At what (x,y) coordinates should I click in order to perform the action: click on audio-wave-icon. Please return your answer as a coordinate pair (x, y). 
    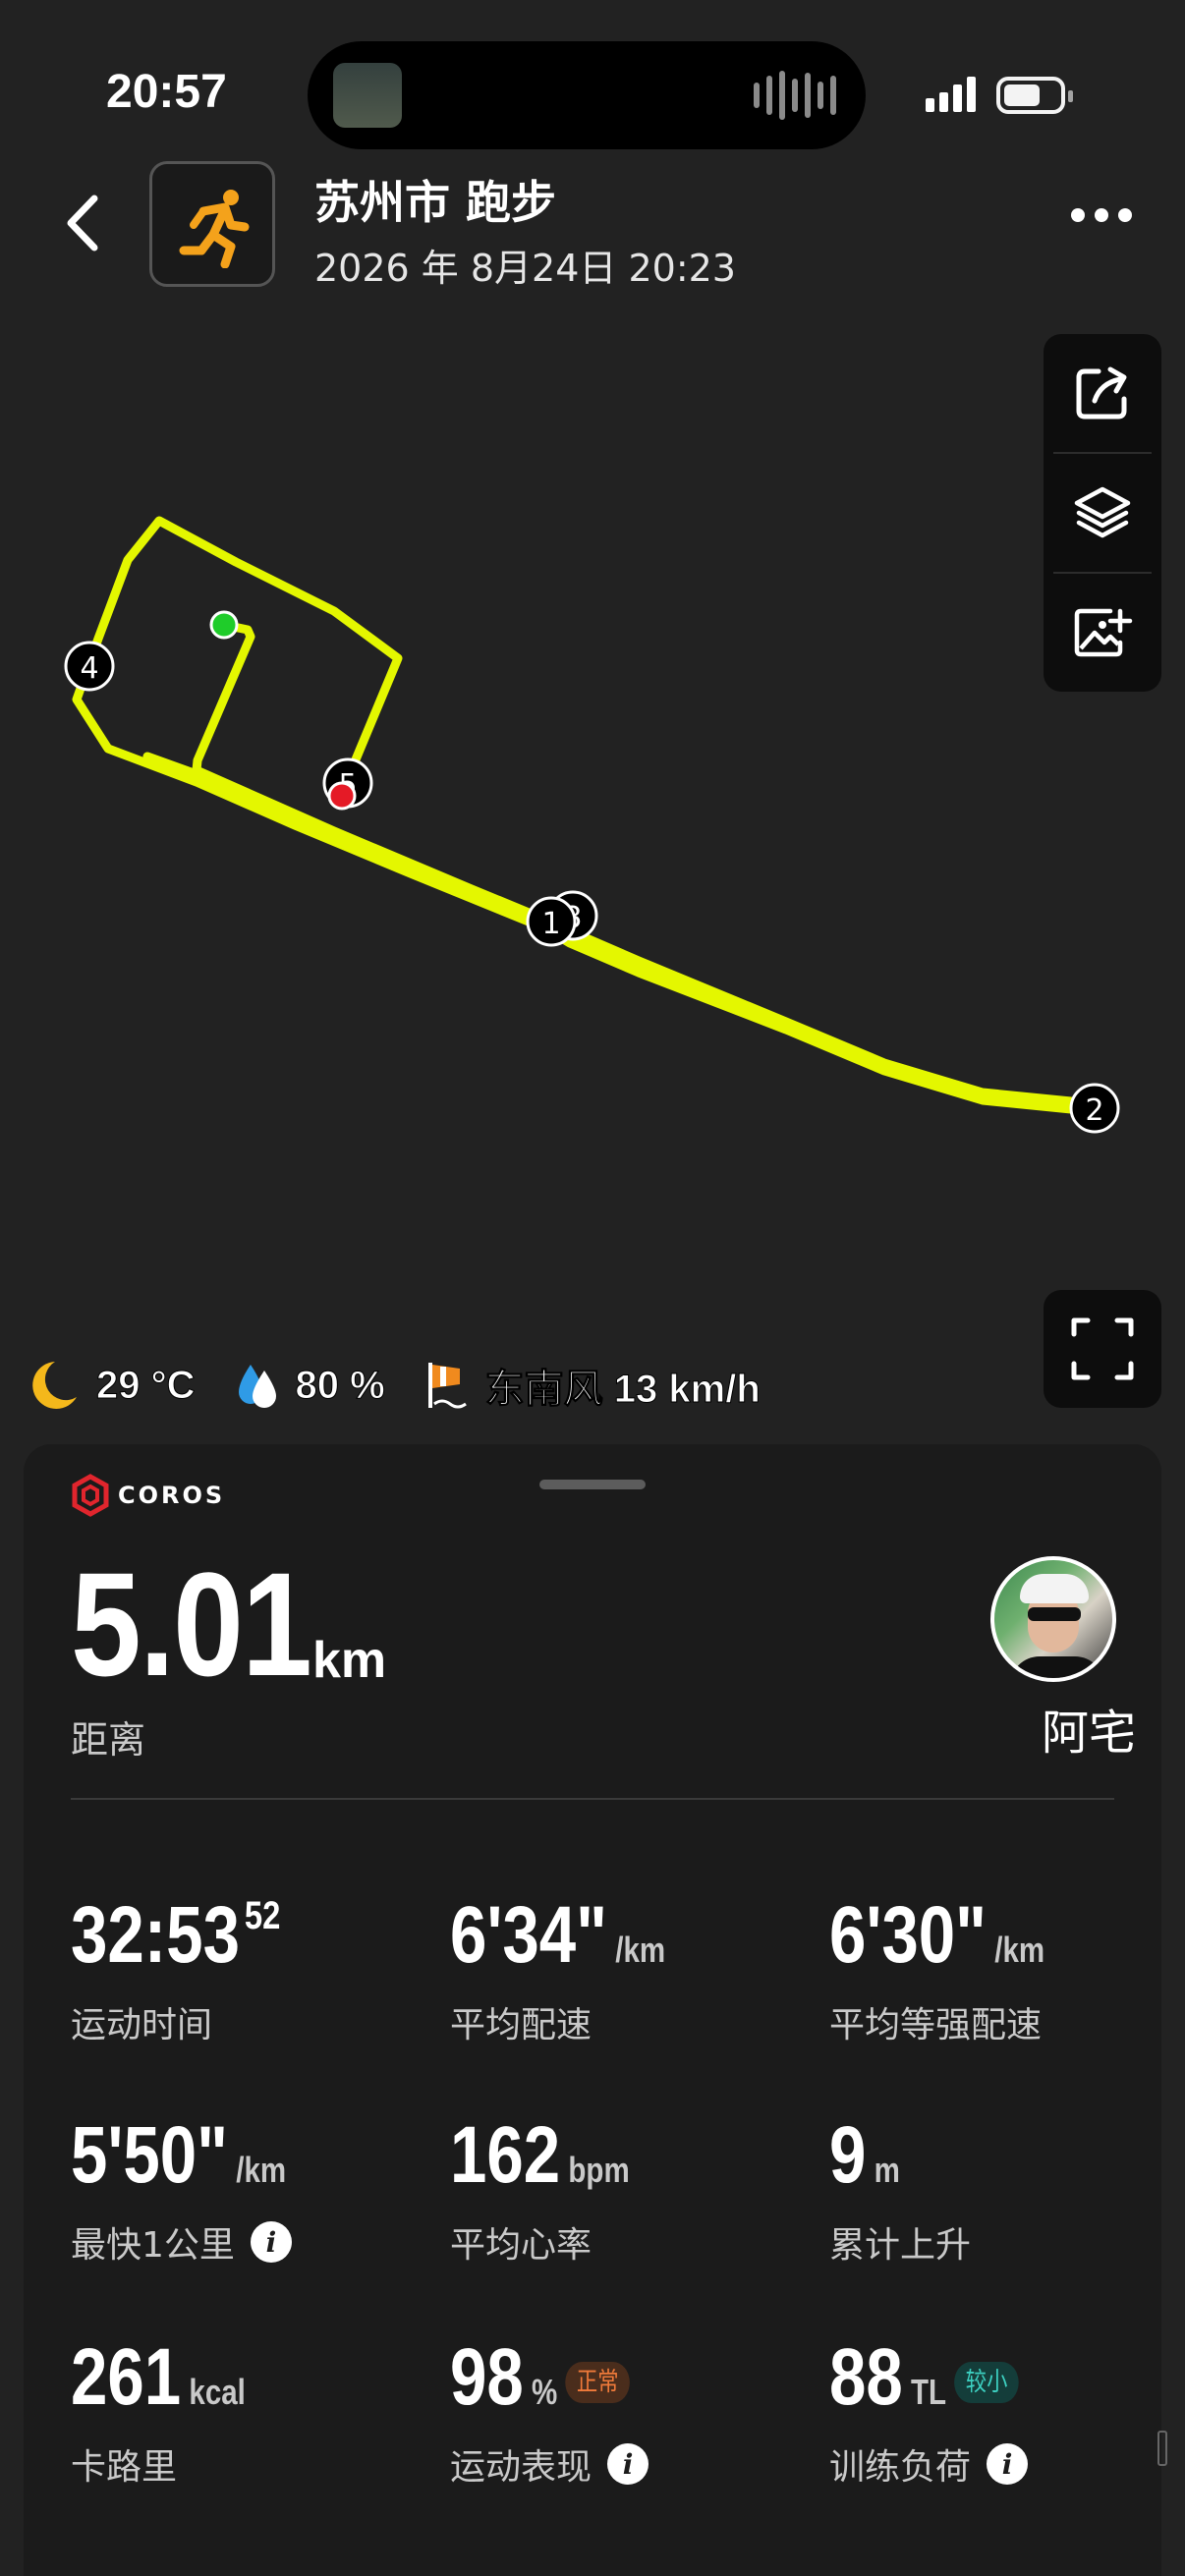
    Looking at the image, I should click on (795, 95).